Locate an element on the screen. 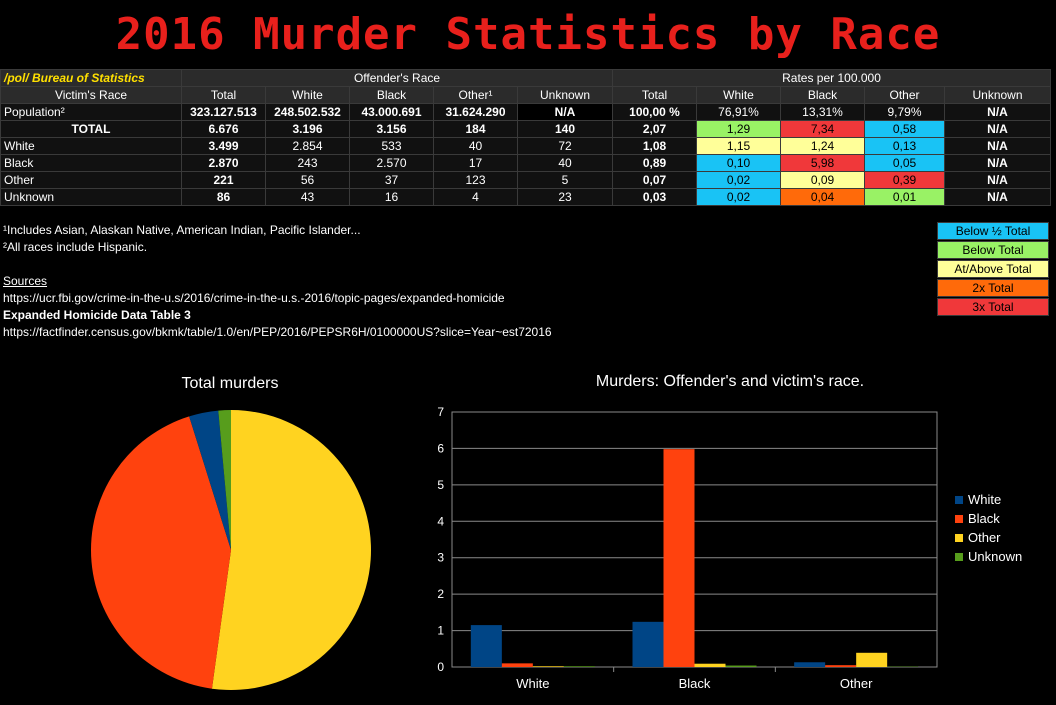 The image size is (1056, 705). table-cell: 1,29 is located at coordinates (738, 129).